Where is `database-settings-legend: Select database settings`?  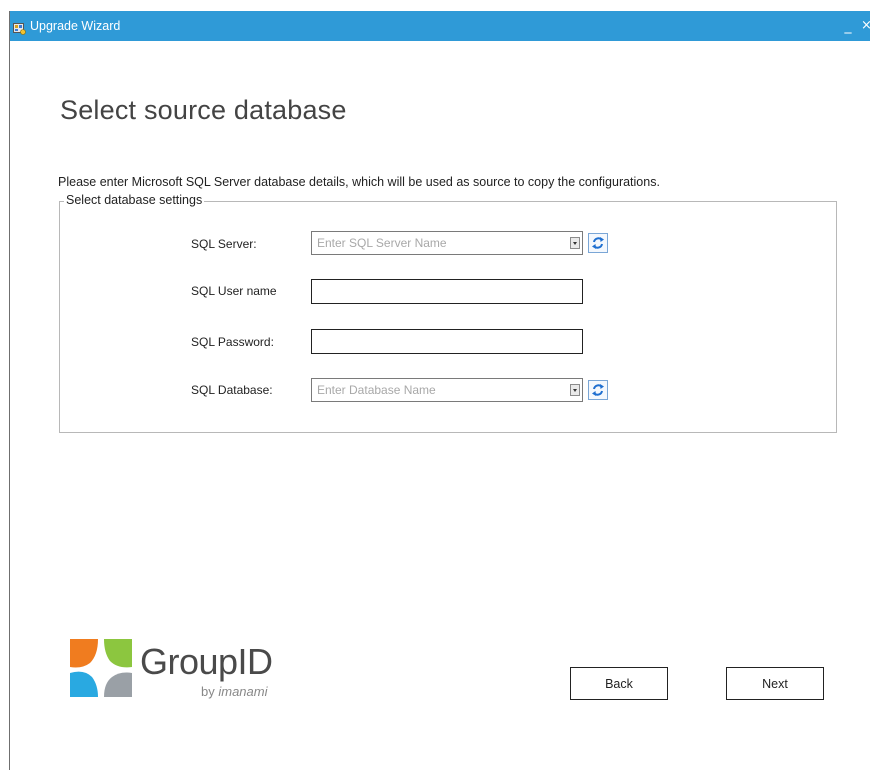
database-settings-legend: Select database settings is located at coordinates (134, 200).